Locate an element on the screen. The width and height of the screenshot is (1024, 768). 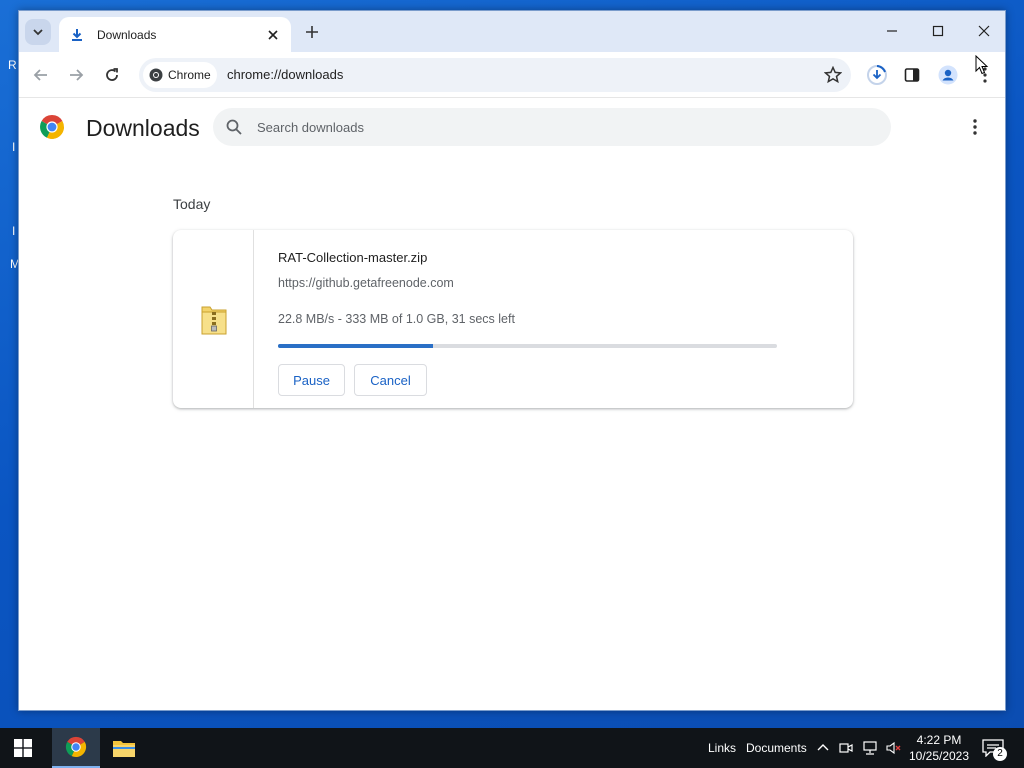
links-toolbar: Links is located at coordinates (722, 748).